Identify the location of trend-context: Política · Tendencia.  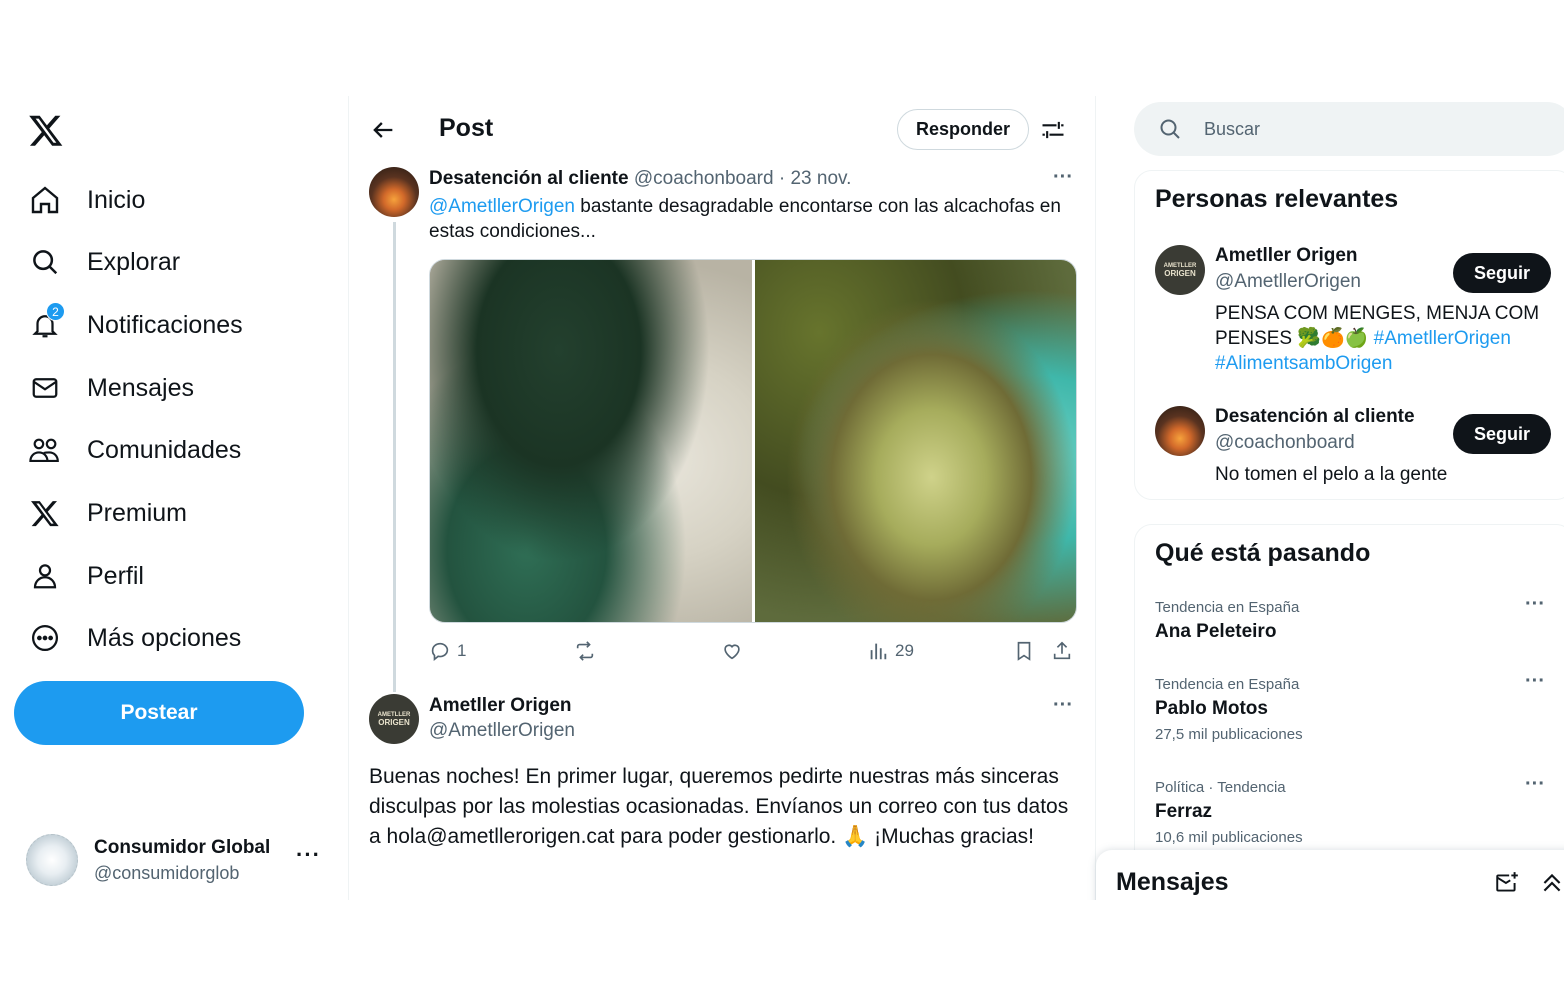
(1220, 787).